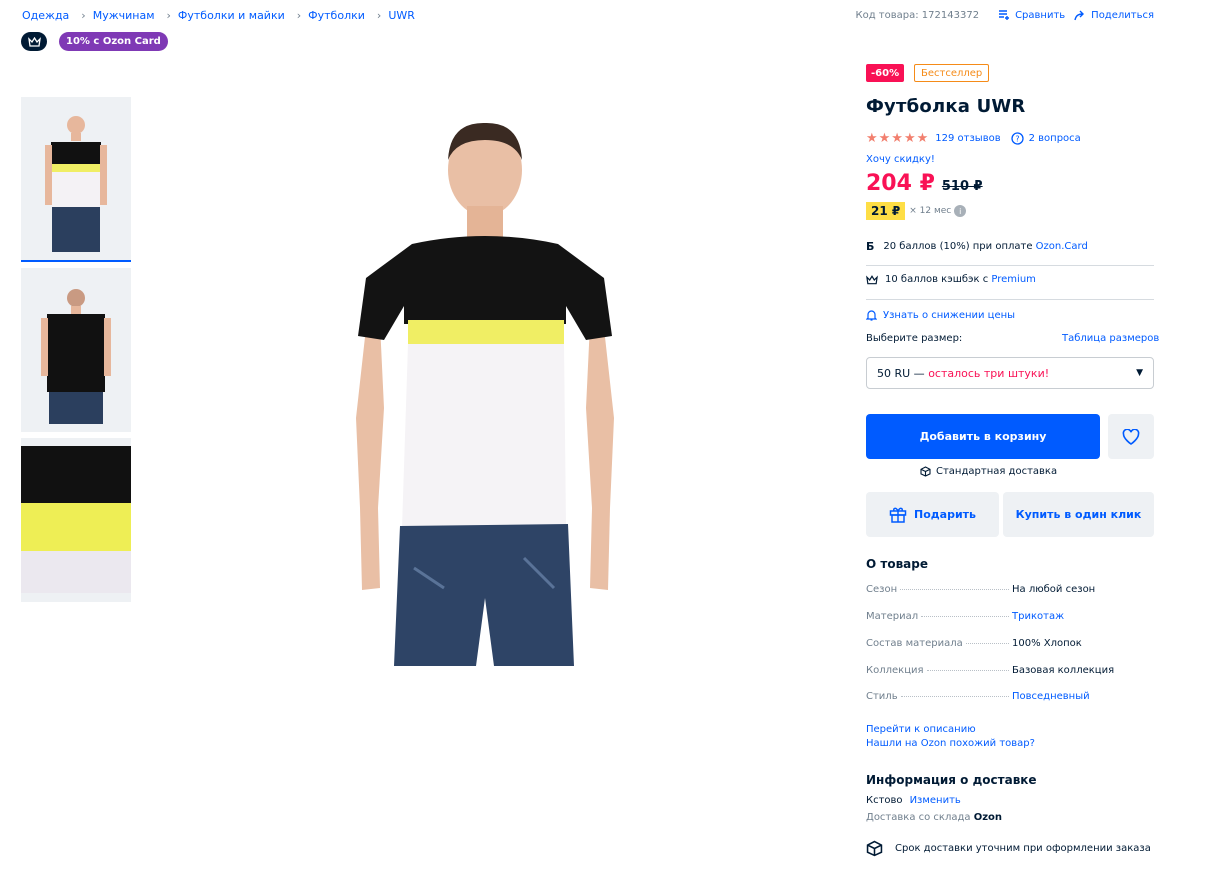  Describe the element at coordinates (952, 73) in the screenshot. I see `bestseller-badge: Бестселлер` at that location.